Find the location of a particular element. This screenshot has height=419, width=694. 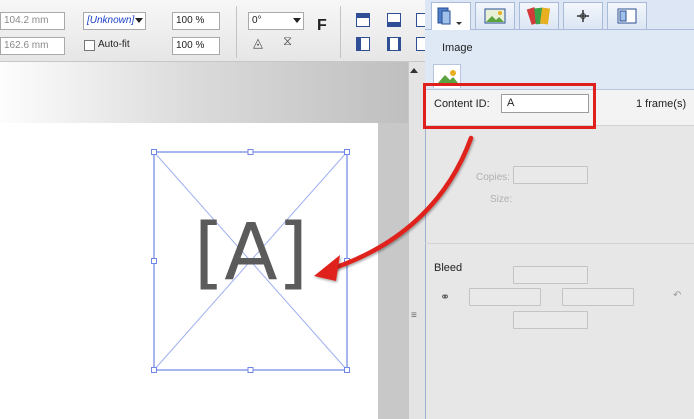

annotation-arrow is located at coordinates (394, 208).